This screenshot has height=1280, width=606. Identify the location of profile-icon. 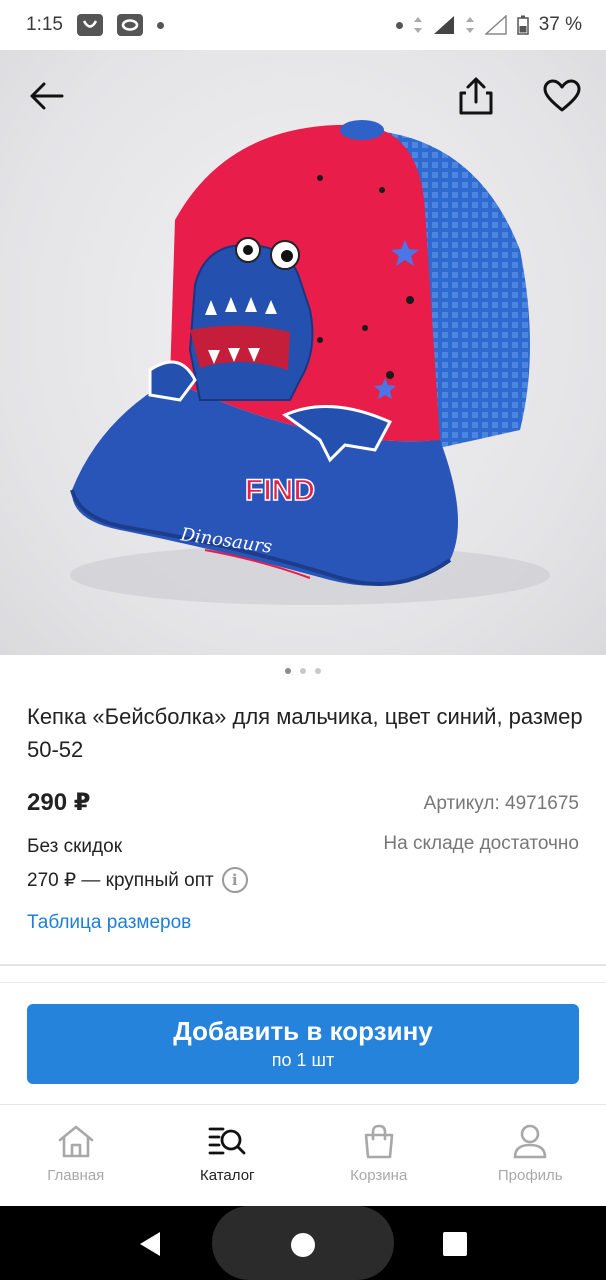
(530, 1141).